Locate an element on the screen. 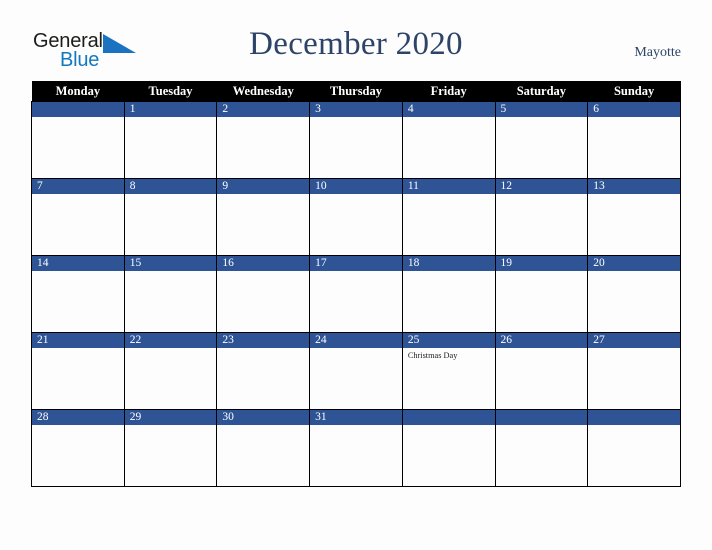 The image size is (712, 550). day-number: 24 is located at coordinates (356, 340).